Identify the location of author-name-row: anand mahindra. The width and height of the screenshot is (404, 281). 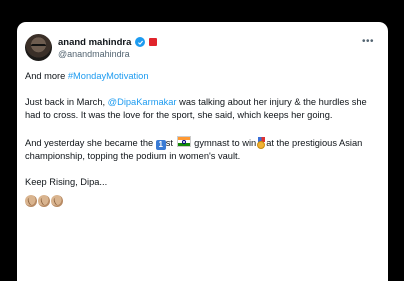
(108, 42).